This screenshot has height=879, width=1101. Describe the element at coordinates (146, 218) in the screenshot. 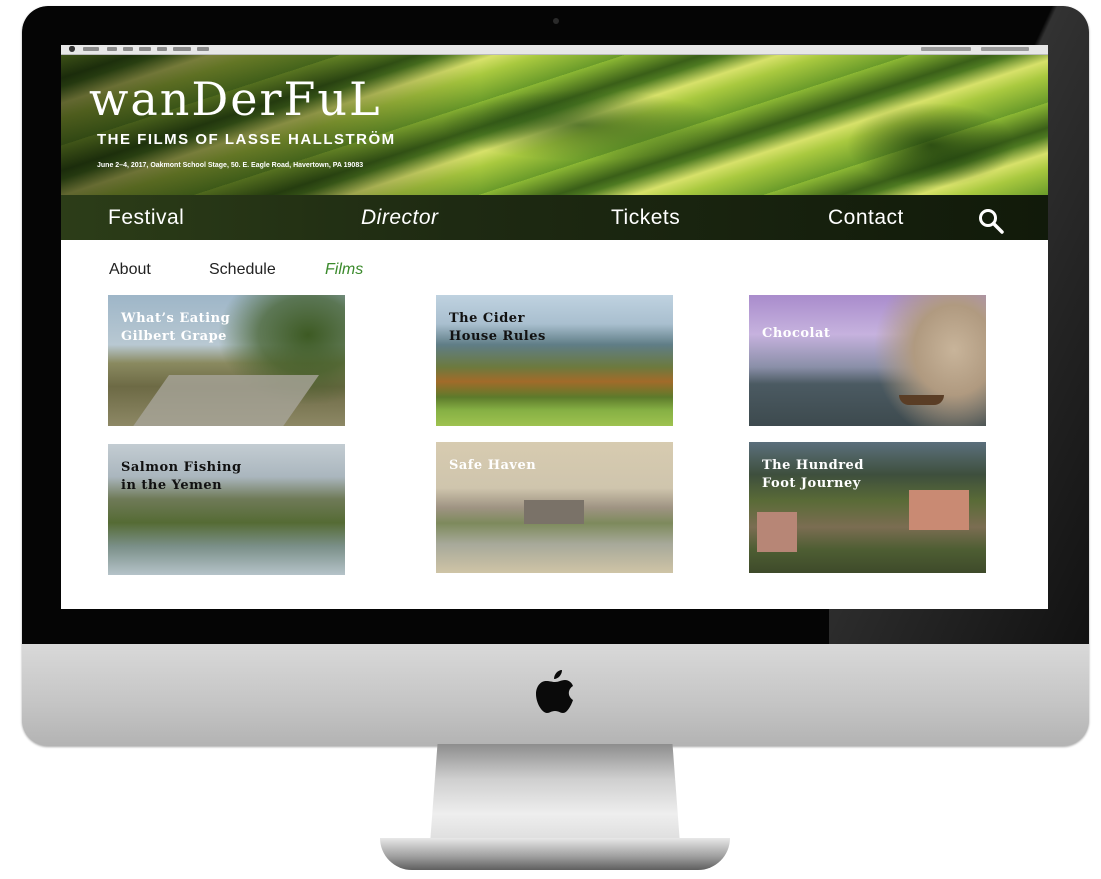

I see `nav-item-festival: Festival` at that location.